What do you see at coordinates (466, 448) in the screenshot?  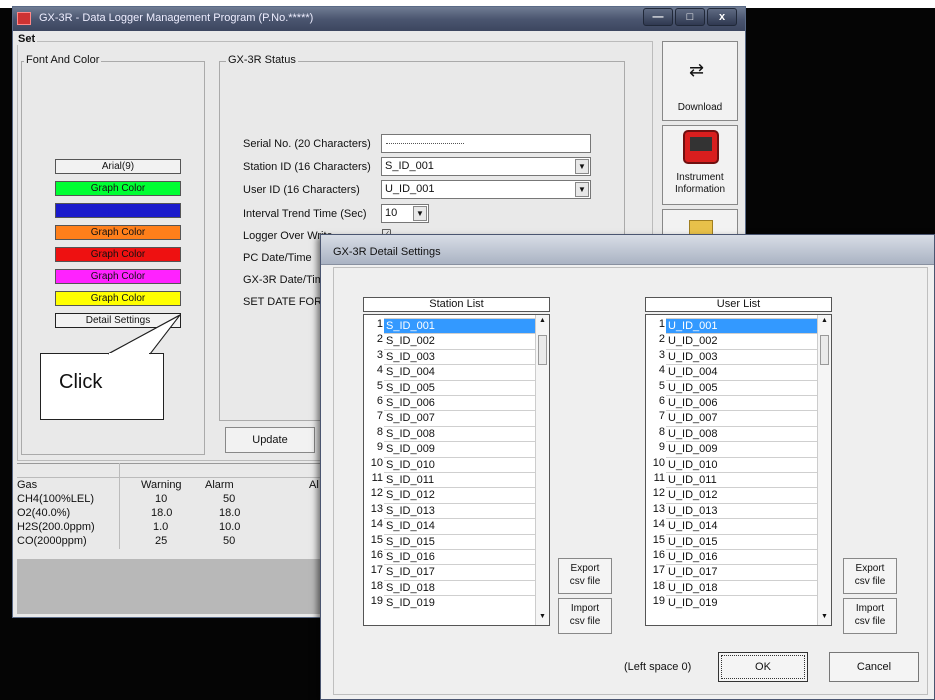 I see `row-value: S_ID_009` at bounding box center [466, 448].